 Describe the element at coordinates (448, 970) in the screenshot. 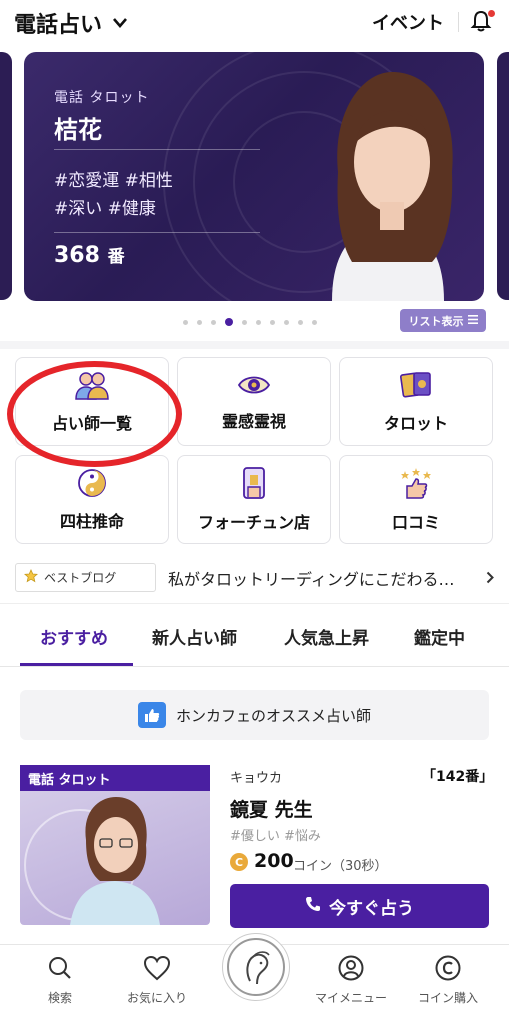

I see `coin-icon` at that location.